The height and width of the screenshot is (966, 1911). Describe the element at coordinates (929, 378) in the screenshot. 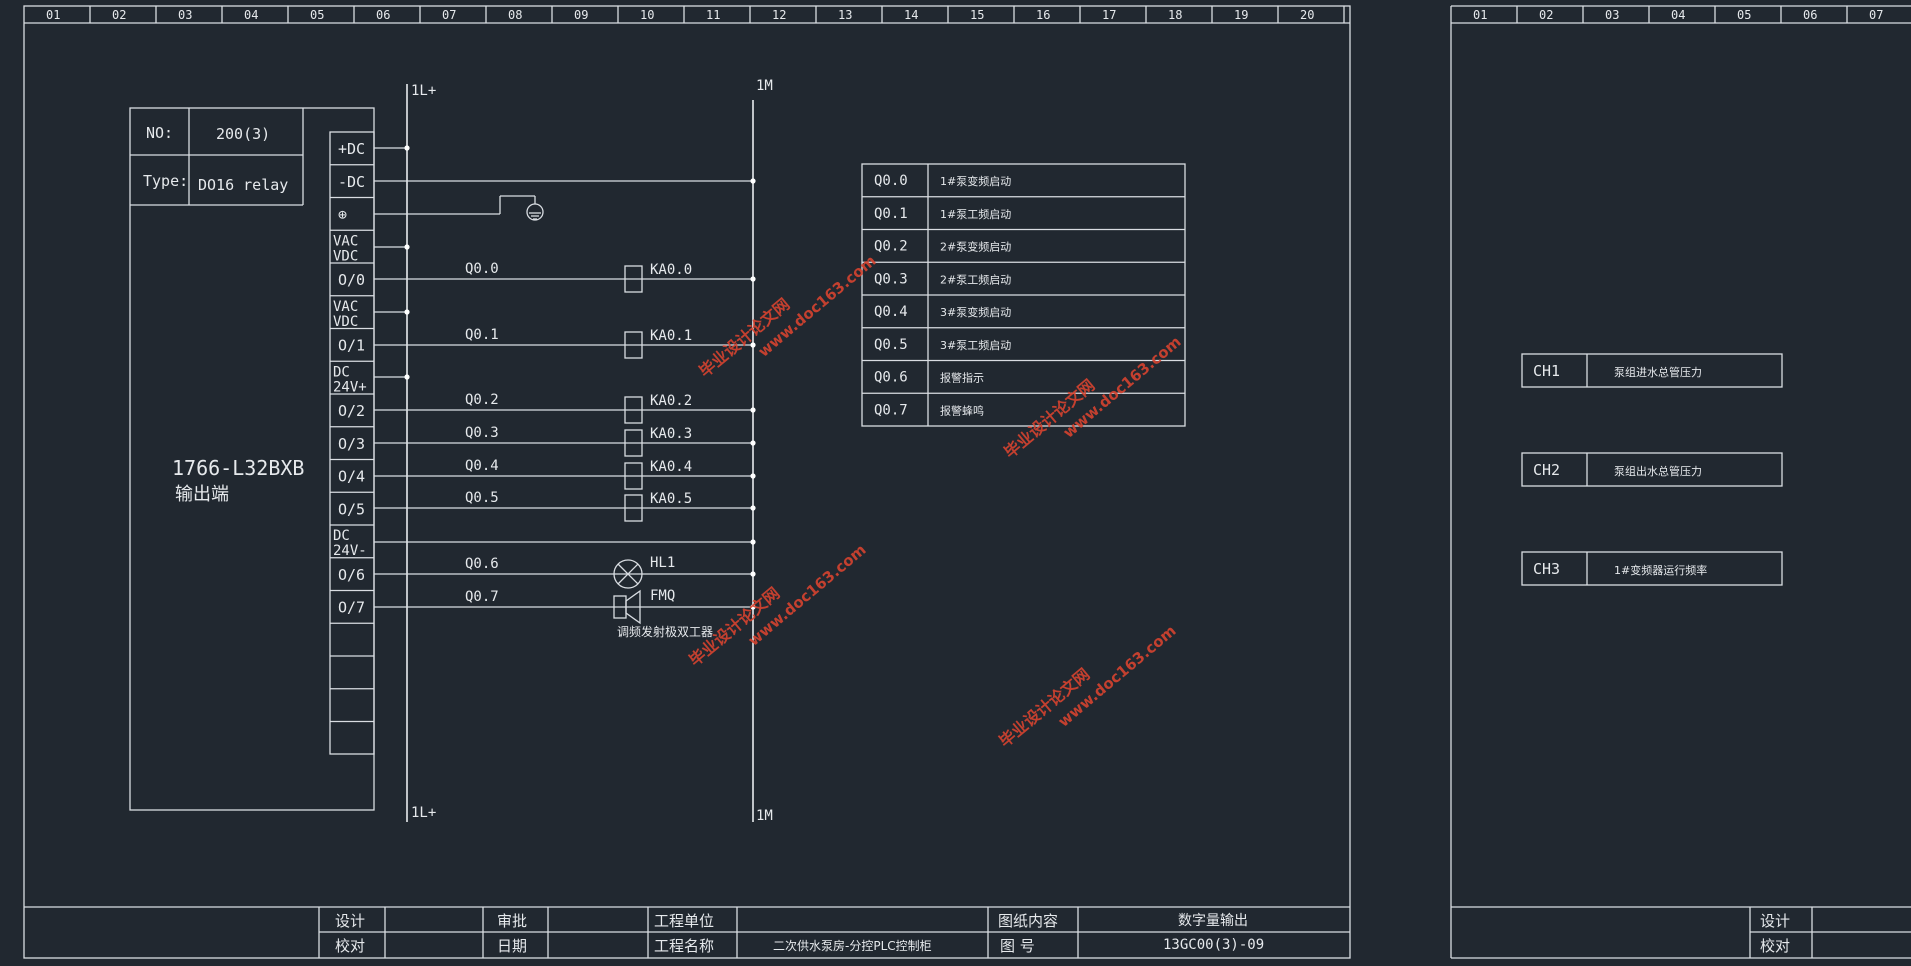

I see `io-table-row: Q0.6 报警指示` at that location.